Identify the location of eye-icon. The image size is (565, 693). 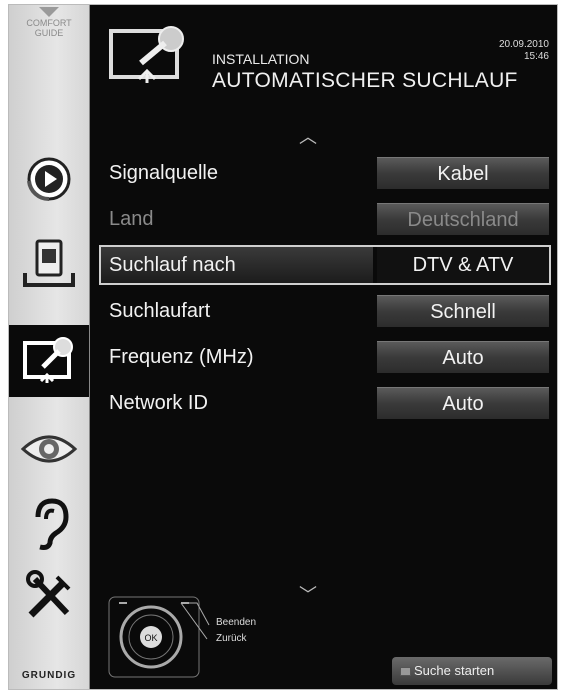
(49, 449).